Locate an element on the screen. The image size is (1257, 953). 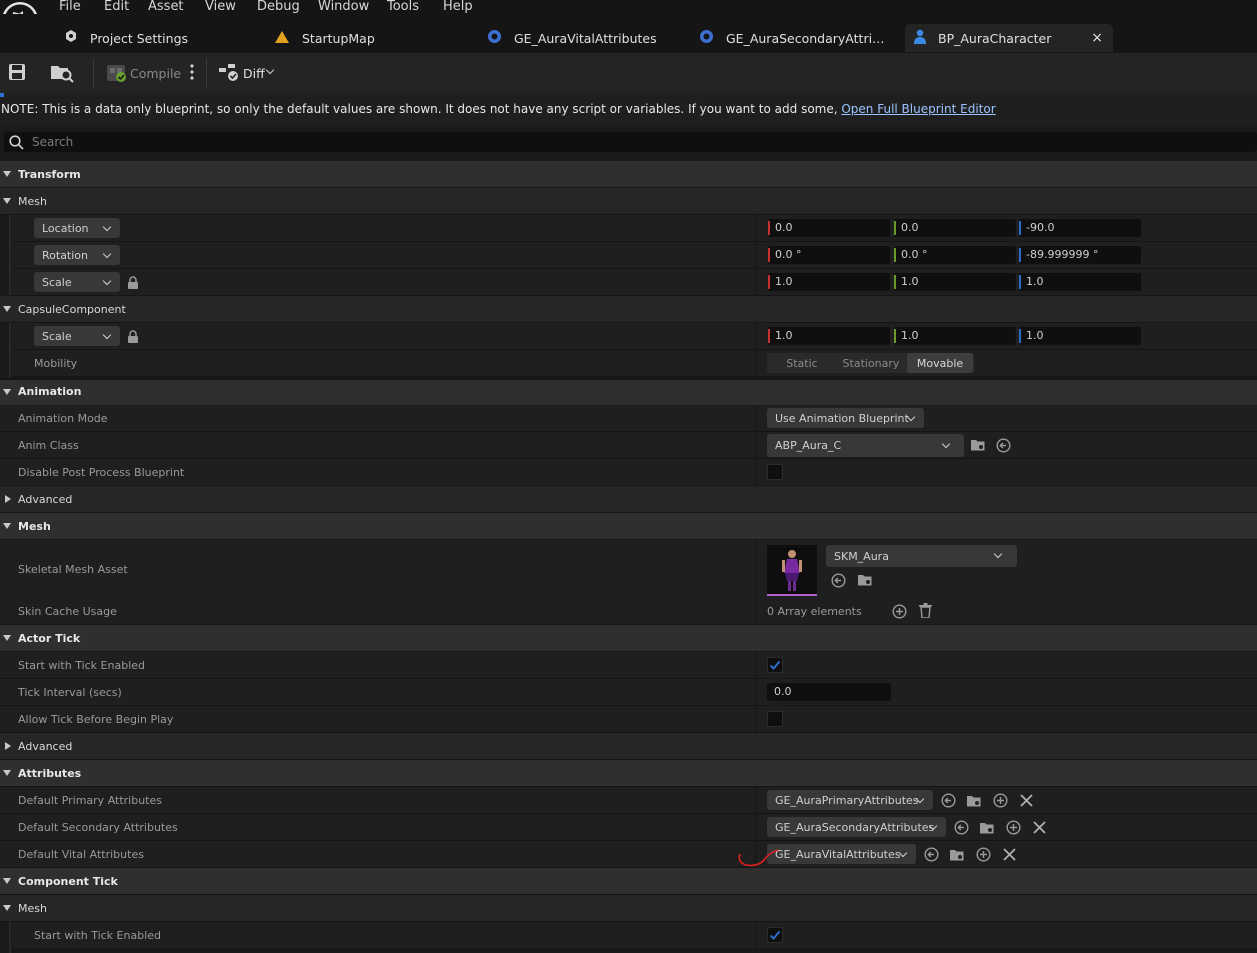
trash-icon is located at coordinates (925, 612).